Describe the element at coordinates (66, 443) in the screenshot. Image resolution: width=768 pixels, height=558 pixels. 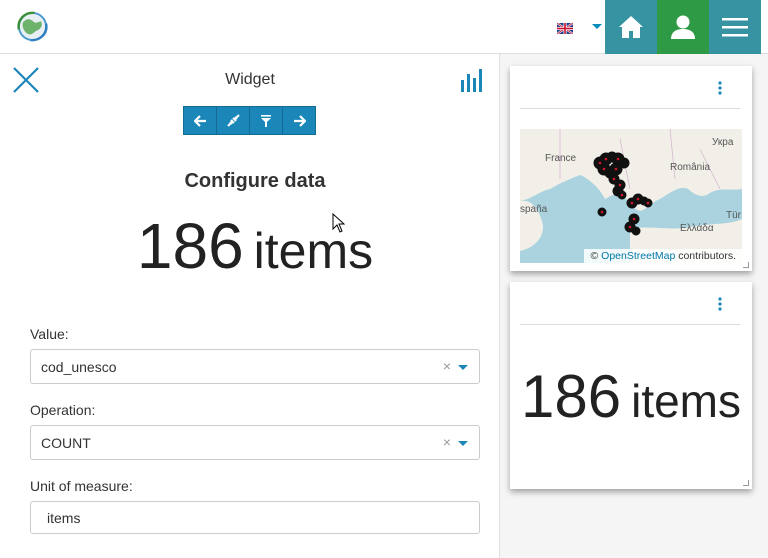
I see `operation-select-value: COUNT` at that location.